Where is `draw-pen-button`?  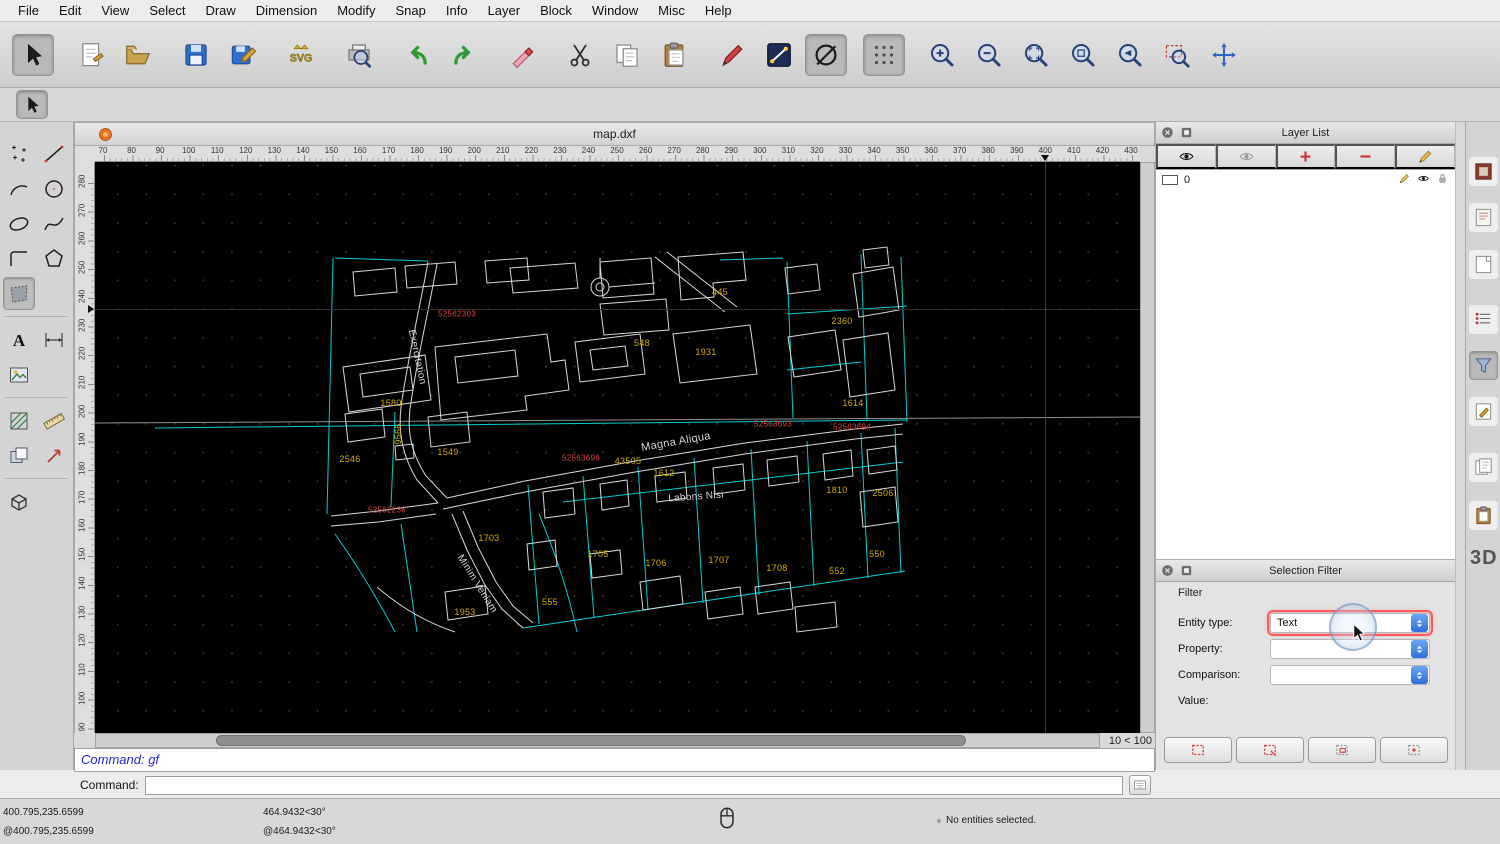
draw-pen-button is located at coordinates (732, 55).